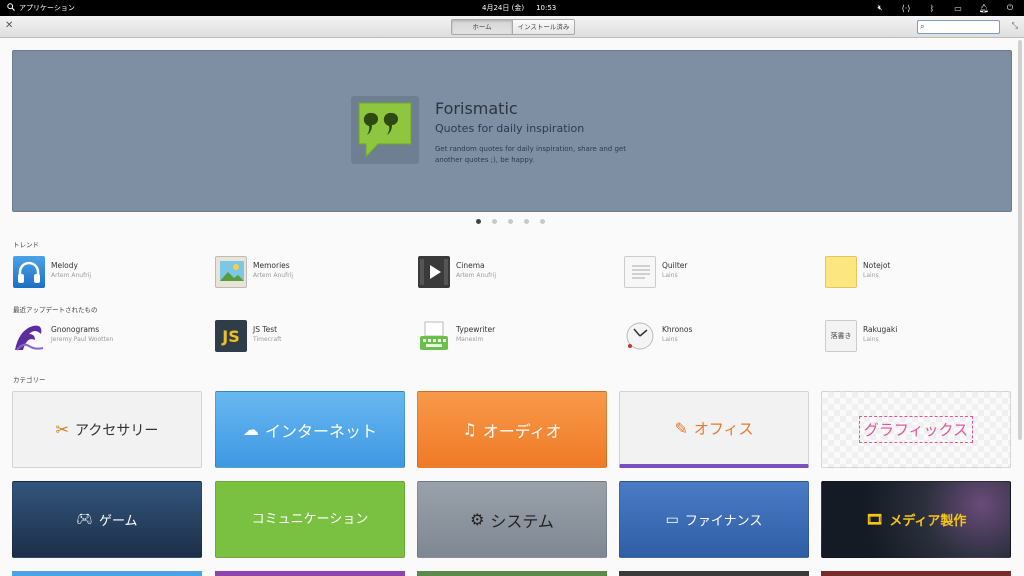 The width and height of the screenshot is (1024, 576). What do you see at coordinates (55, 310) in the screenshot?
I see `recent-section-title: 最近アップデートされたもの` at bounding box center [55, 310].